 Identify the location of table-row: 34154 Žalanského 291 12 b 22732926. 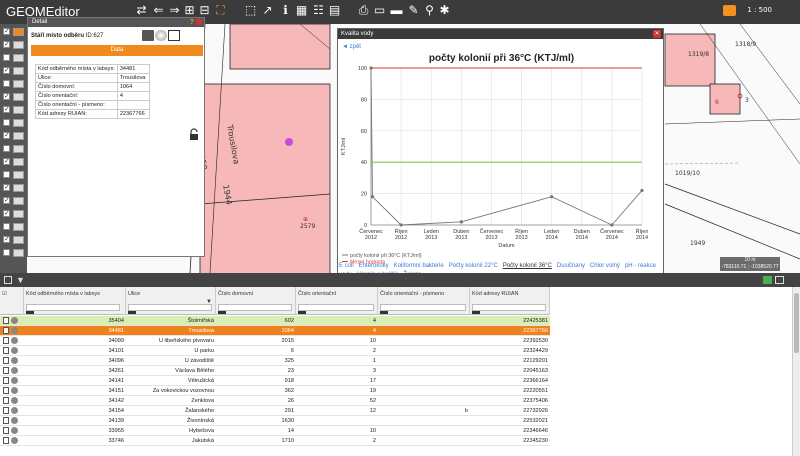
(275, 411).